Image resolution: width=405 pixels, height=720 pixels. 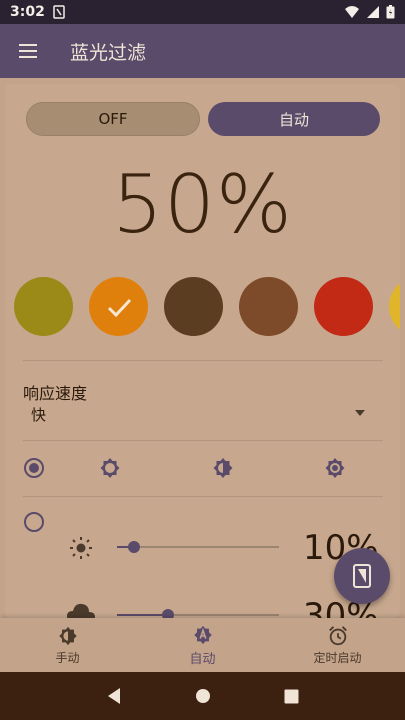 What do you see at coordinates (38, 414) in the screenshot?
I see `response-speed-value: 快` at bounding box center [38, 414].